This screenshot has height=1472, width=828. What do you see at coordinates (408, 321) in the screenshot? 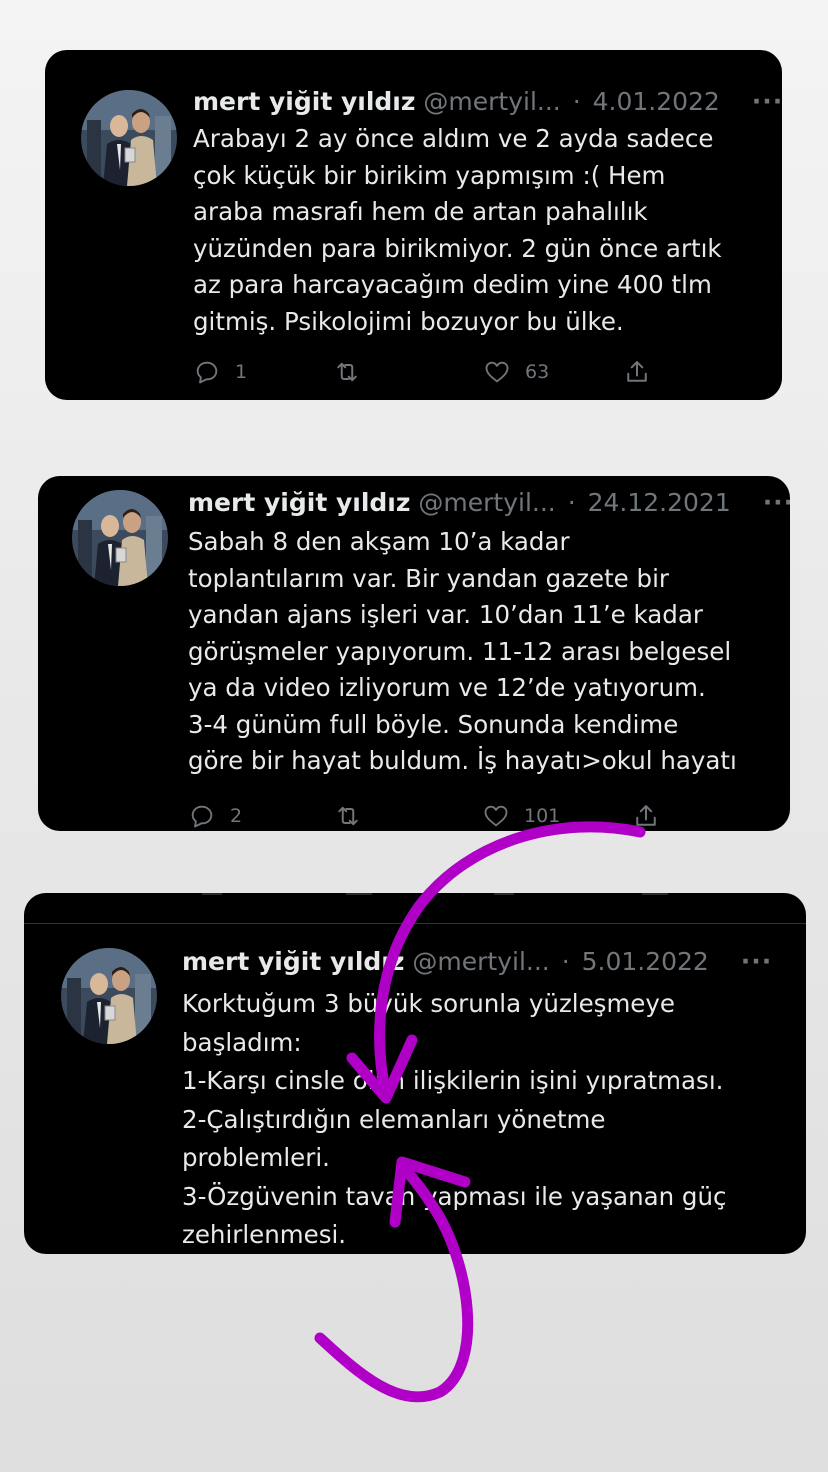
I see `tweet-text-line: gitmiş. Psikolojimi bozuyor bu ülke.` at bounding box center [408, 321].